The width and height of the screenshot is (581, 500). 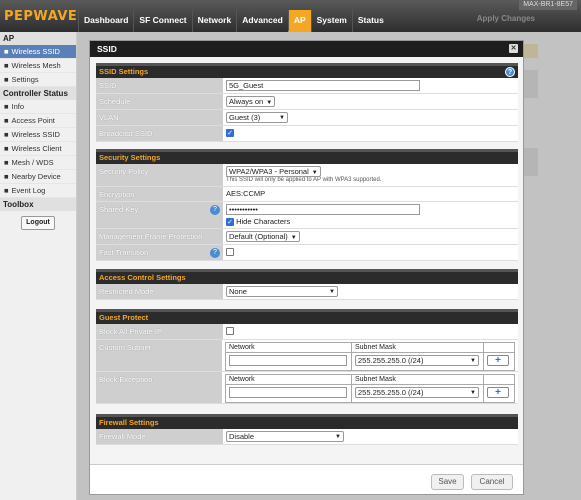 I want to click on shared-key-label: Shared Key?, so click(x=159, y=215).